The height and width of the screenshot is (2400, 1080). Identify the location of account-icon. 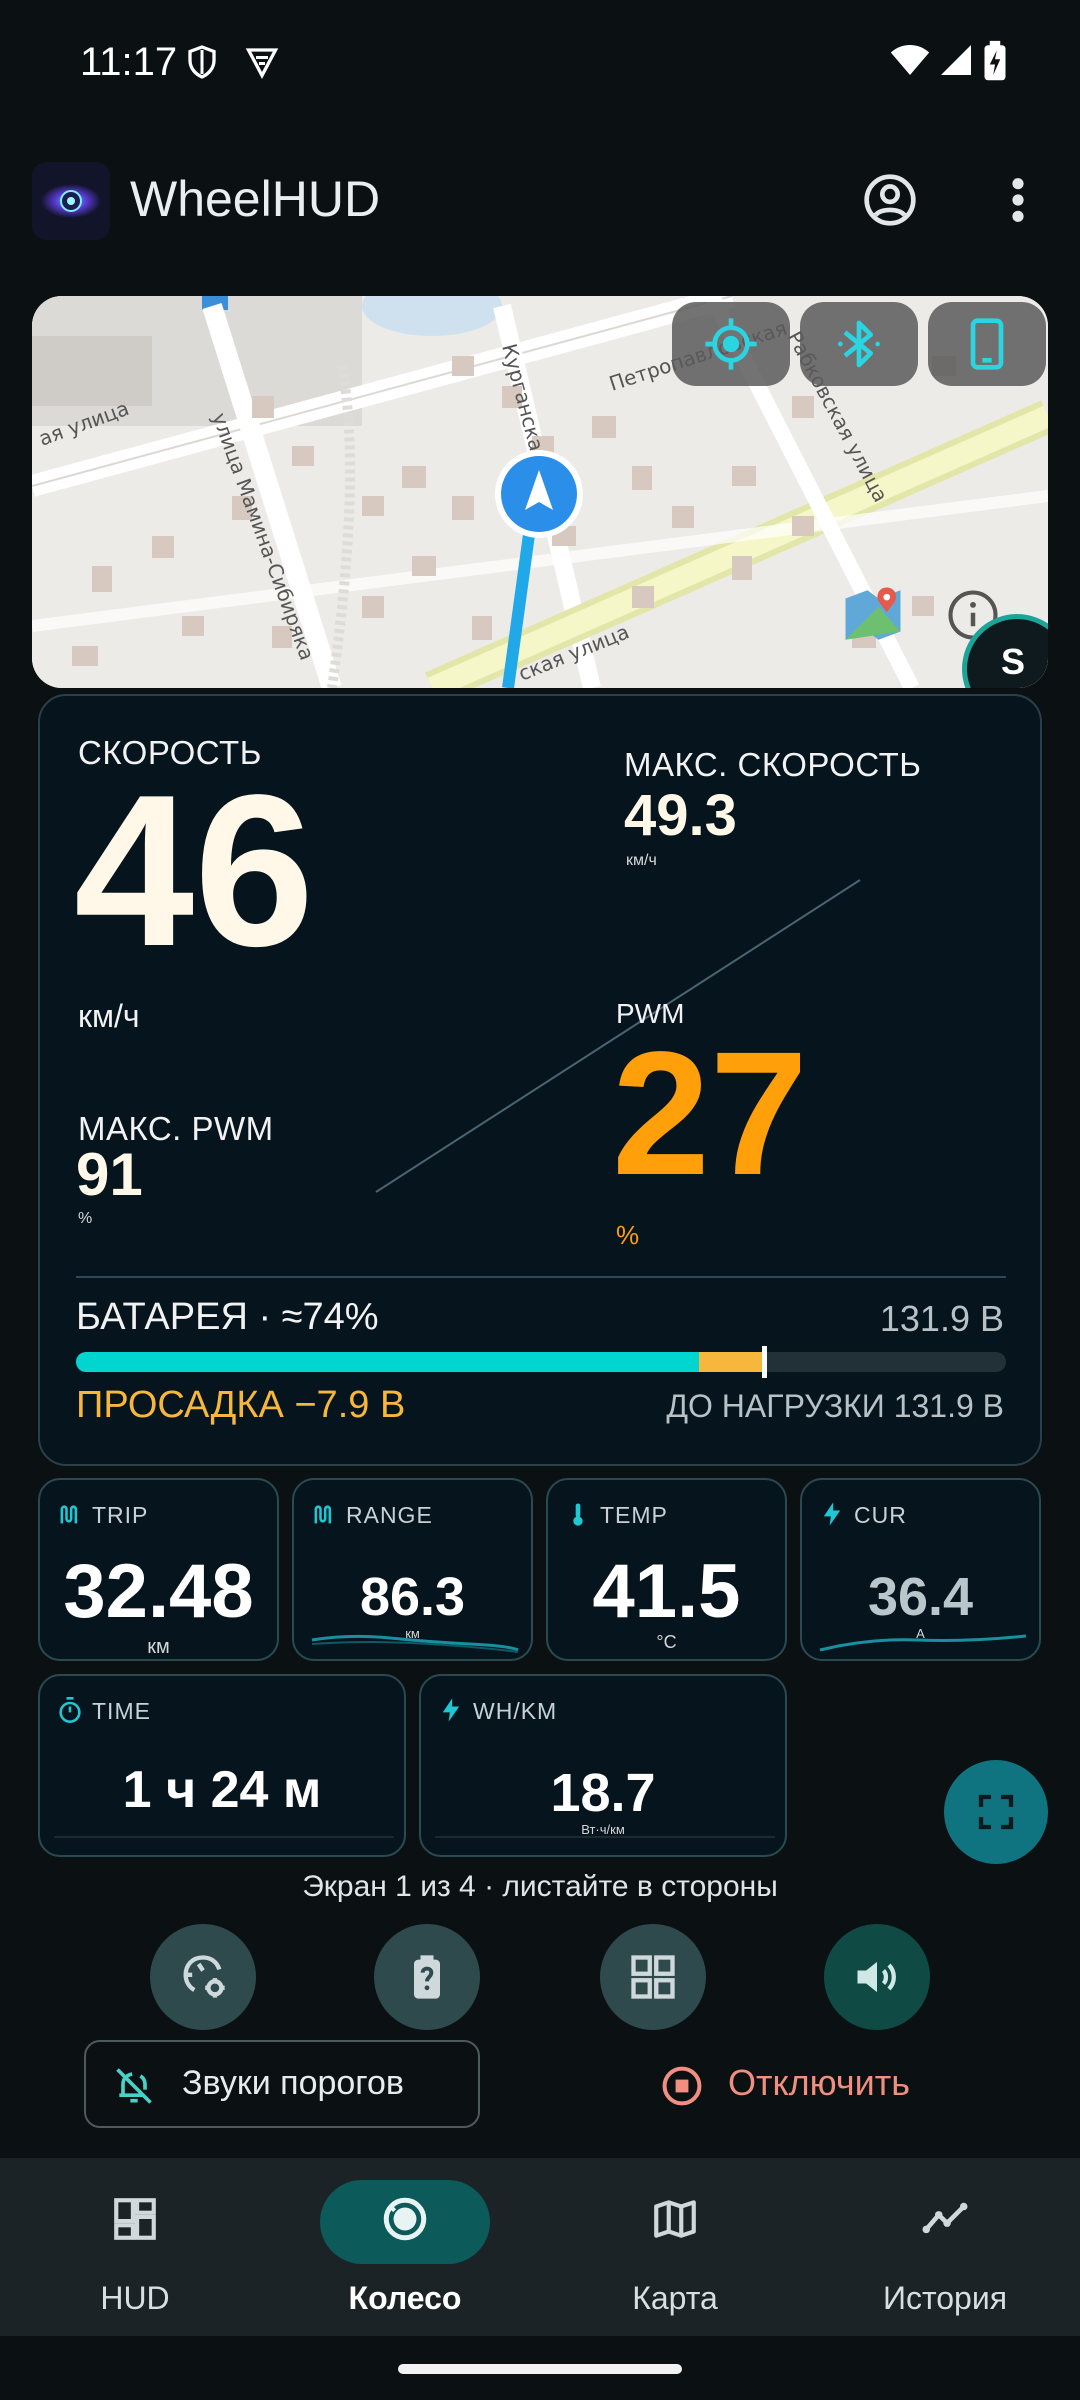
(890, 200).